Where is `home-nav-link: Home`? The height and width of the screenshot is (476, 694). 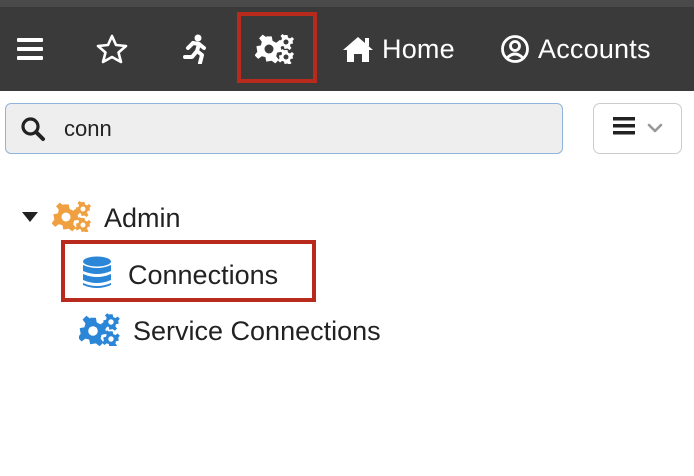
home-nav-link: Home is located at coordinates (398, 49).